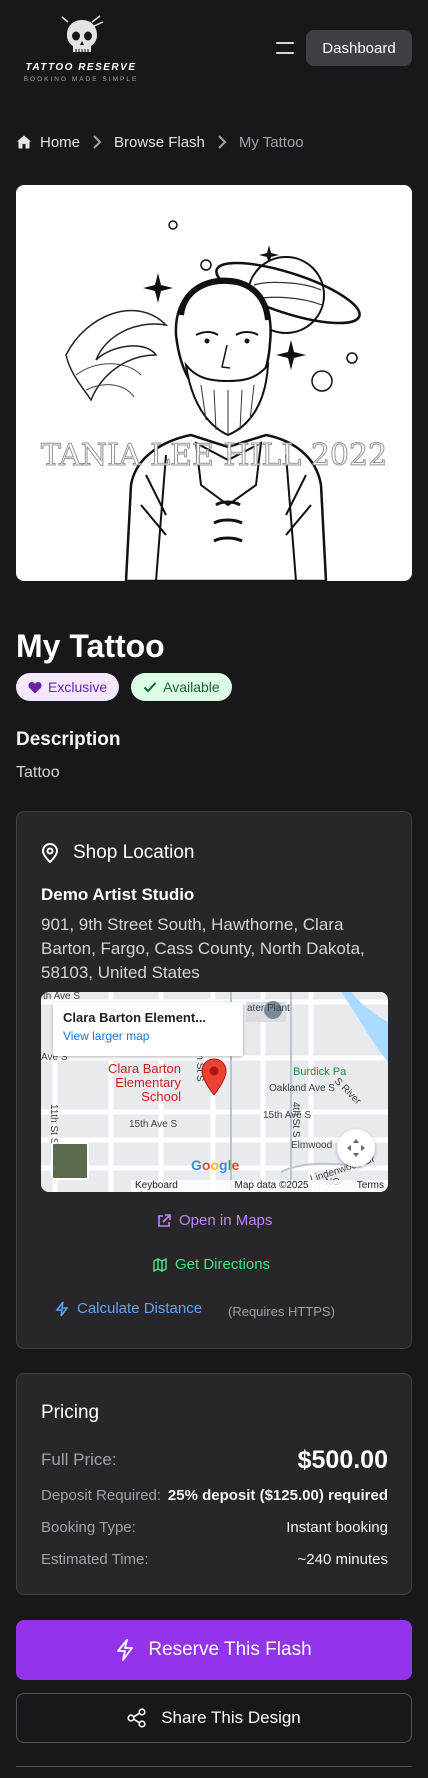  Describe the element at coordinates (342, 1459) in the screenshot. I see `full-price-value: $500.00` at that location.